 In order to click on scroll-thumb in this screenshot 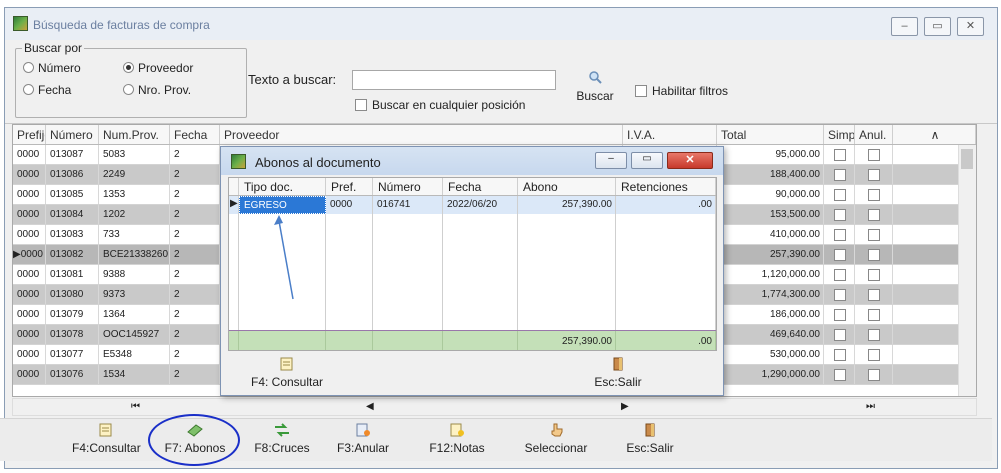, I will do `click(967, 159)`.